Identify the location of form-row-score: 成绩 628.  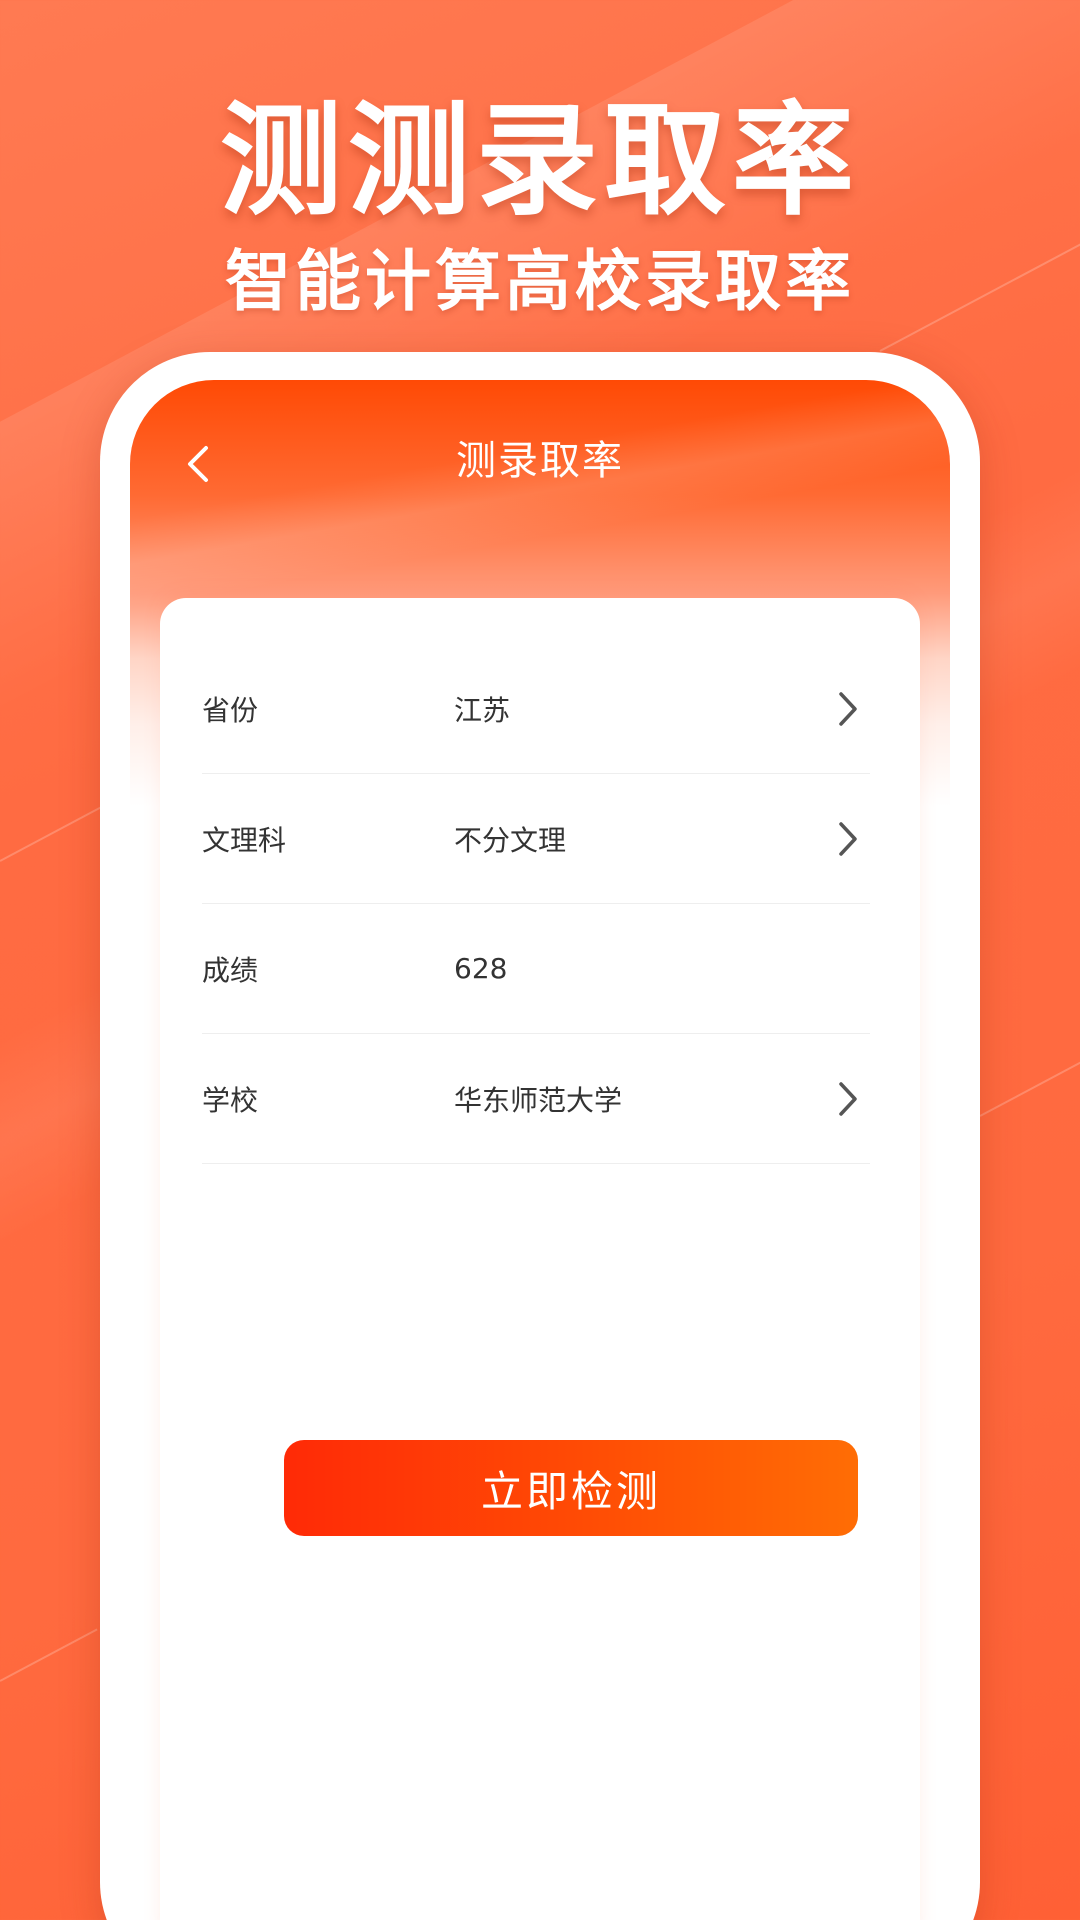
(536, 969).